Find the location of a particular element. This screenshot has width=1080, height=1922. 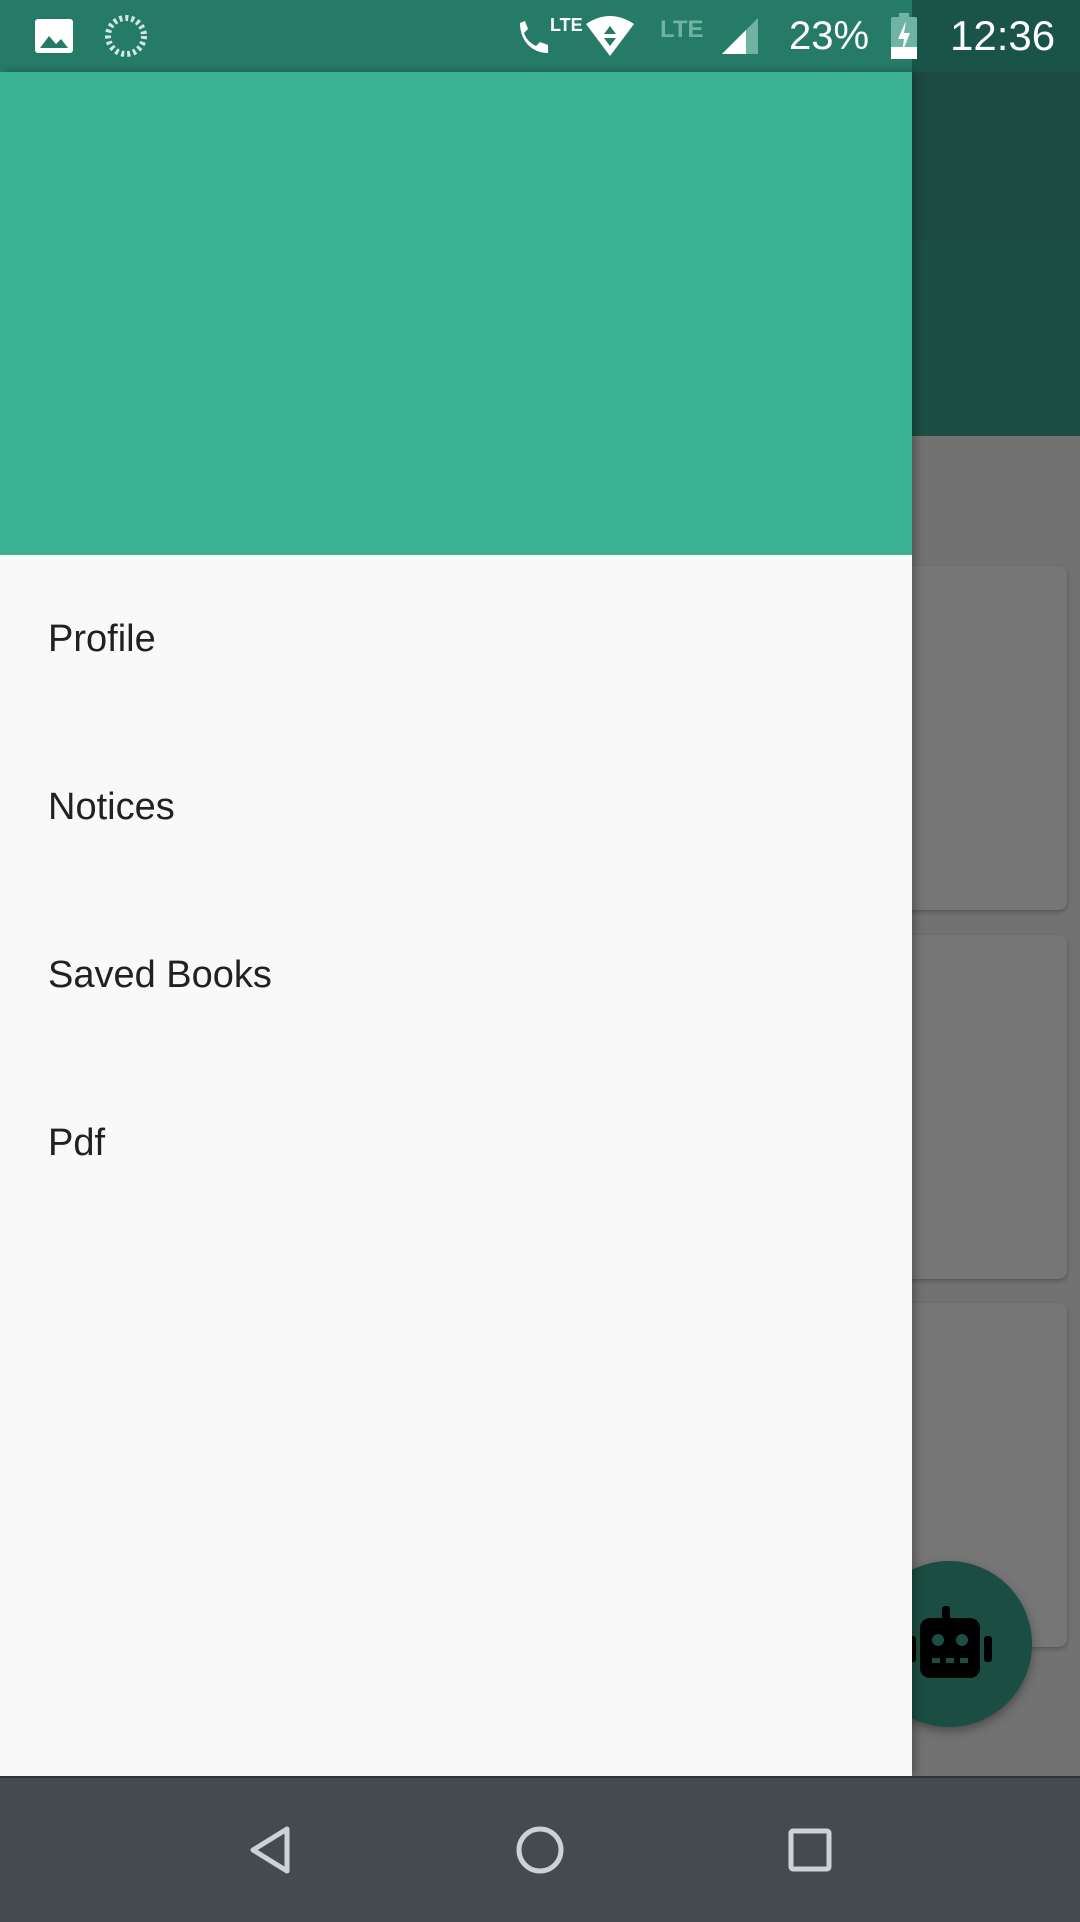

menu-item-profile: Profile is located at coordinates (456, 639).